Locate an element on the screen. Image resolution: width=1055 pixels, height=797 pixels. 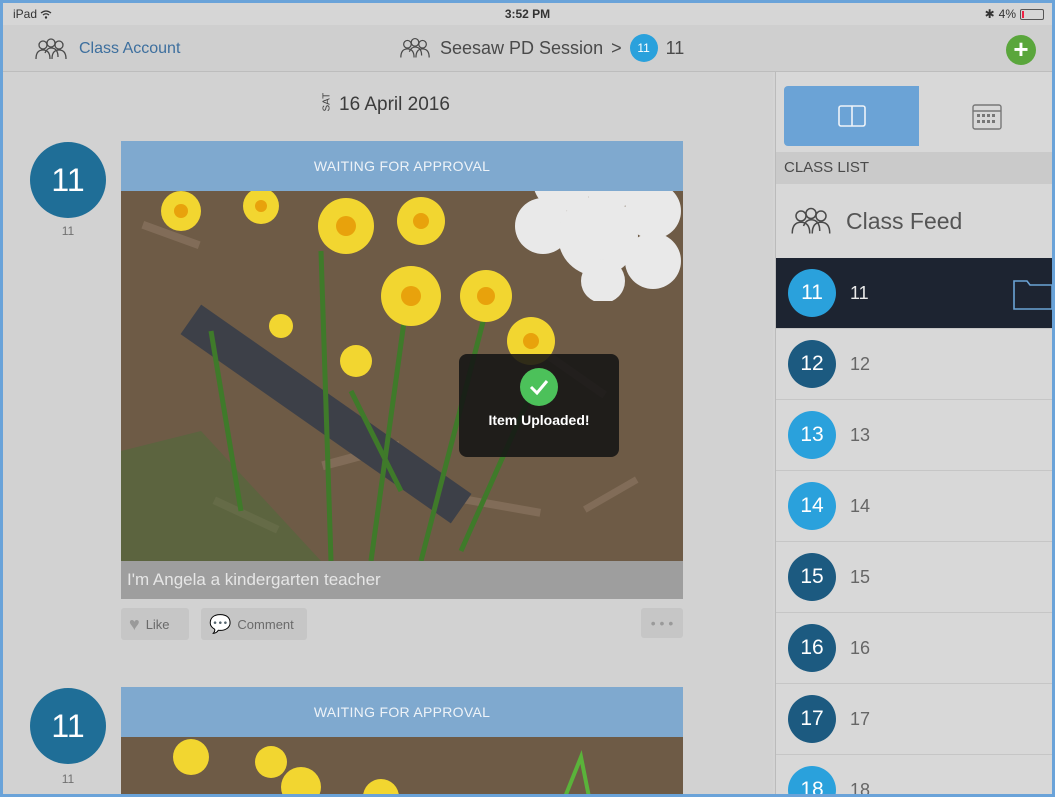
like-button: ♥ Like is located at coordinates (155, 624).